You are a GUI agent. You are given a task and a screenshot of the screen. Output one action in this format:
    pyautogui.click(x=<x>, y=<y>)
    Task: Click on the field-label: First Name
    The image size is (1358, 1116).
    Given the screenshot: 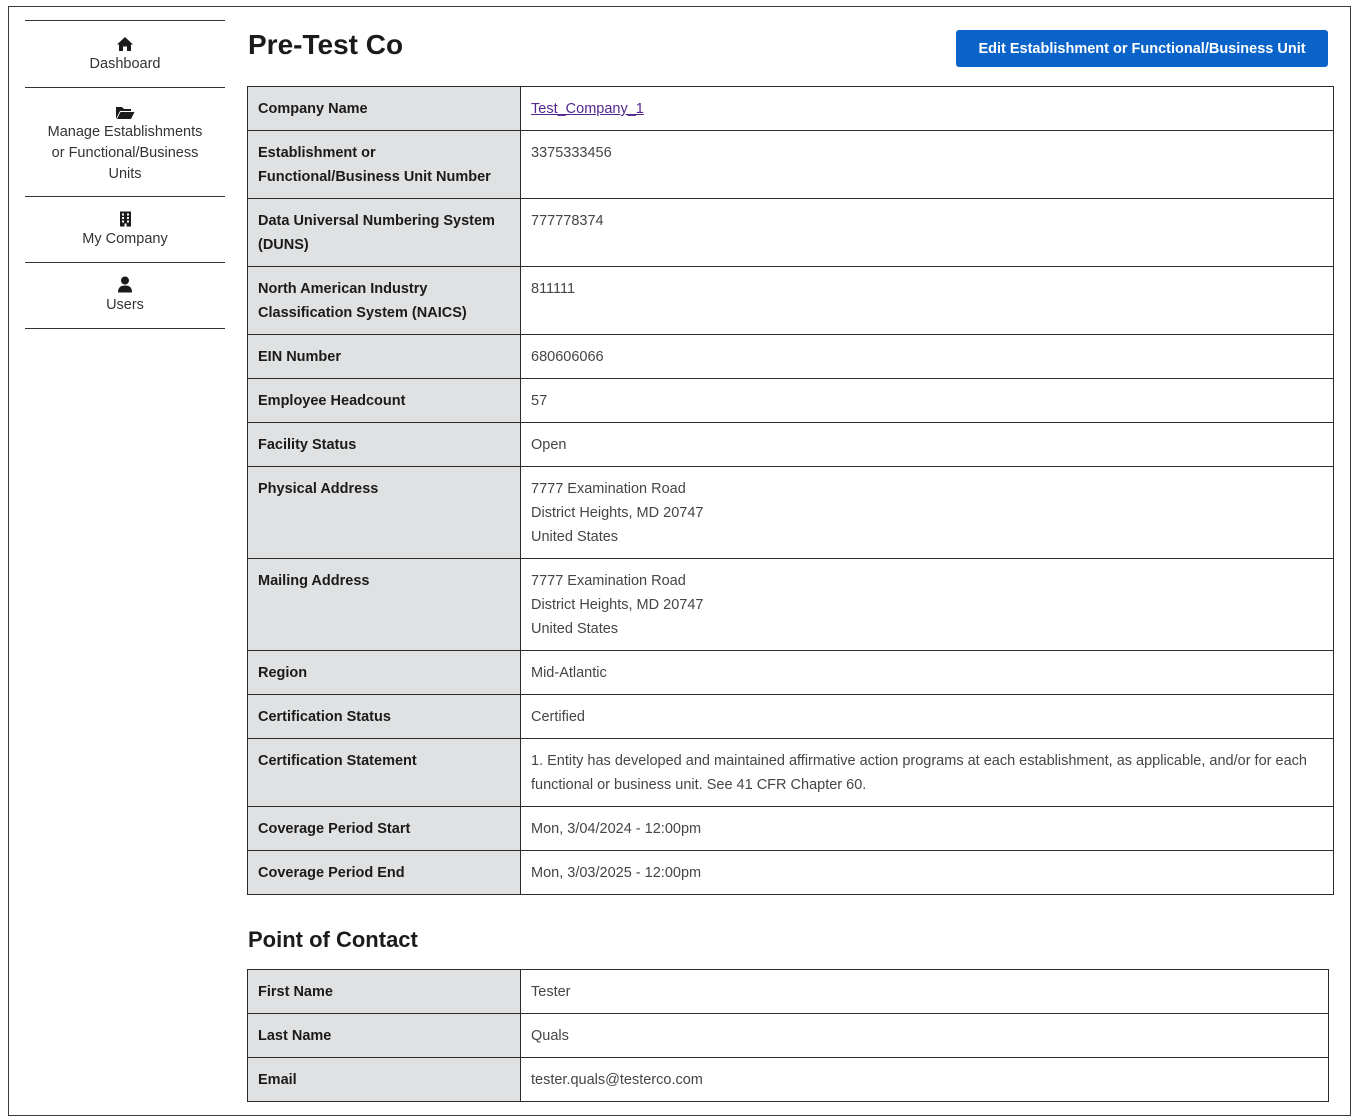 What is the action you would take?
    pyautogui.click(x=384, y=991)
    